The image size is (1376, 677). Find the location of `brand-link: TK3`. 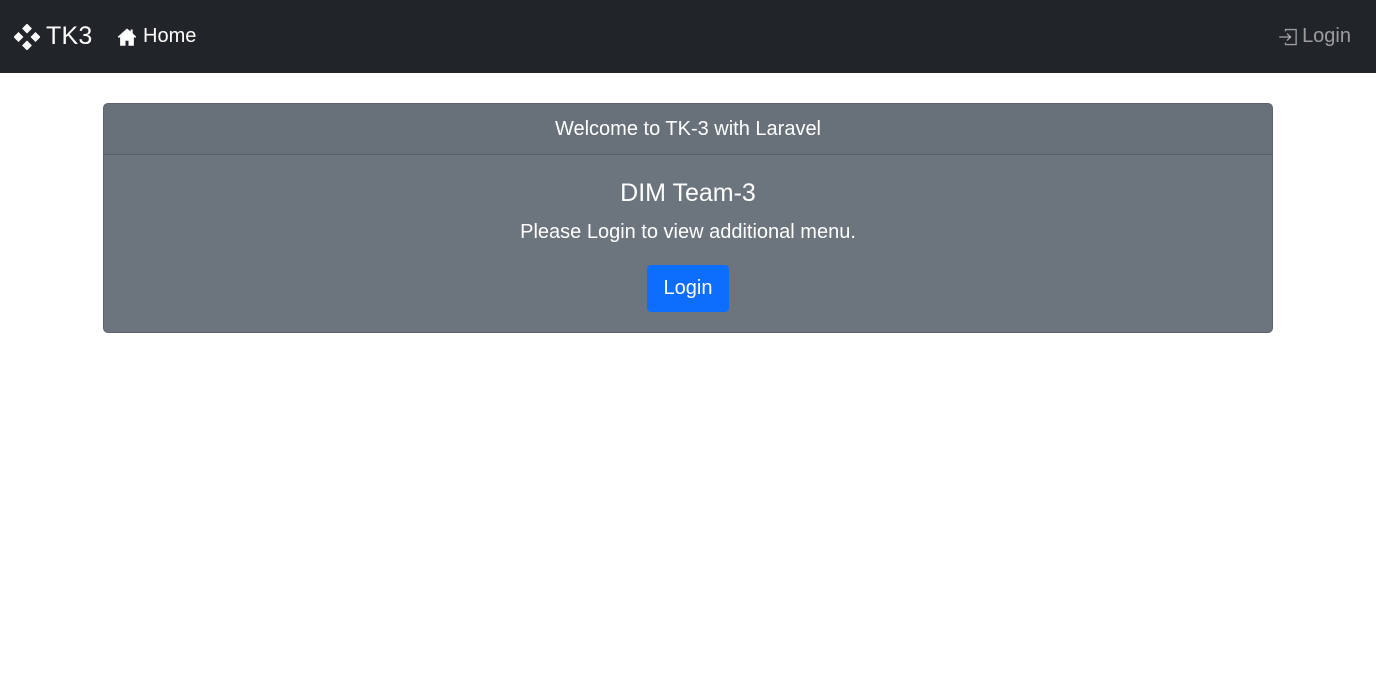

brand-link: TK3 is located at coordinates (53, 36).